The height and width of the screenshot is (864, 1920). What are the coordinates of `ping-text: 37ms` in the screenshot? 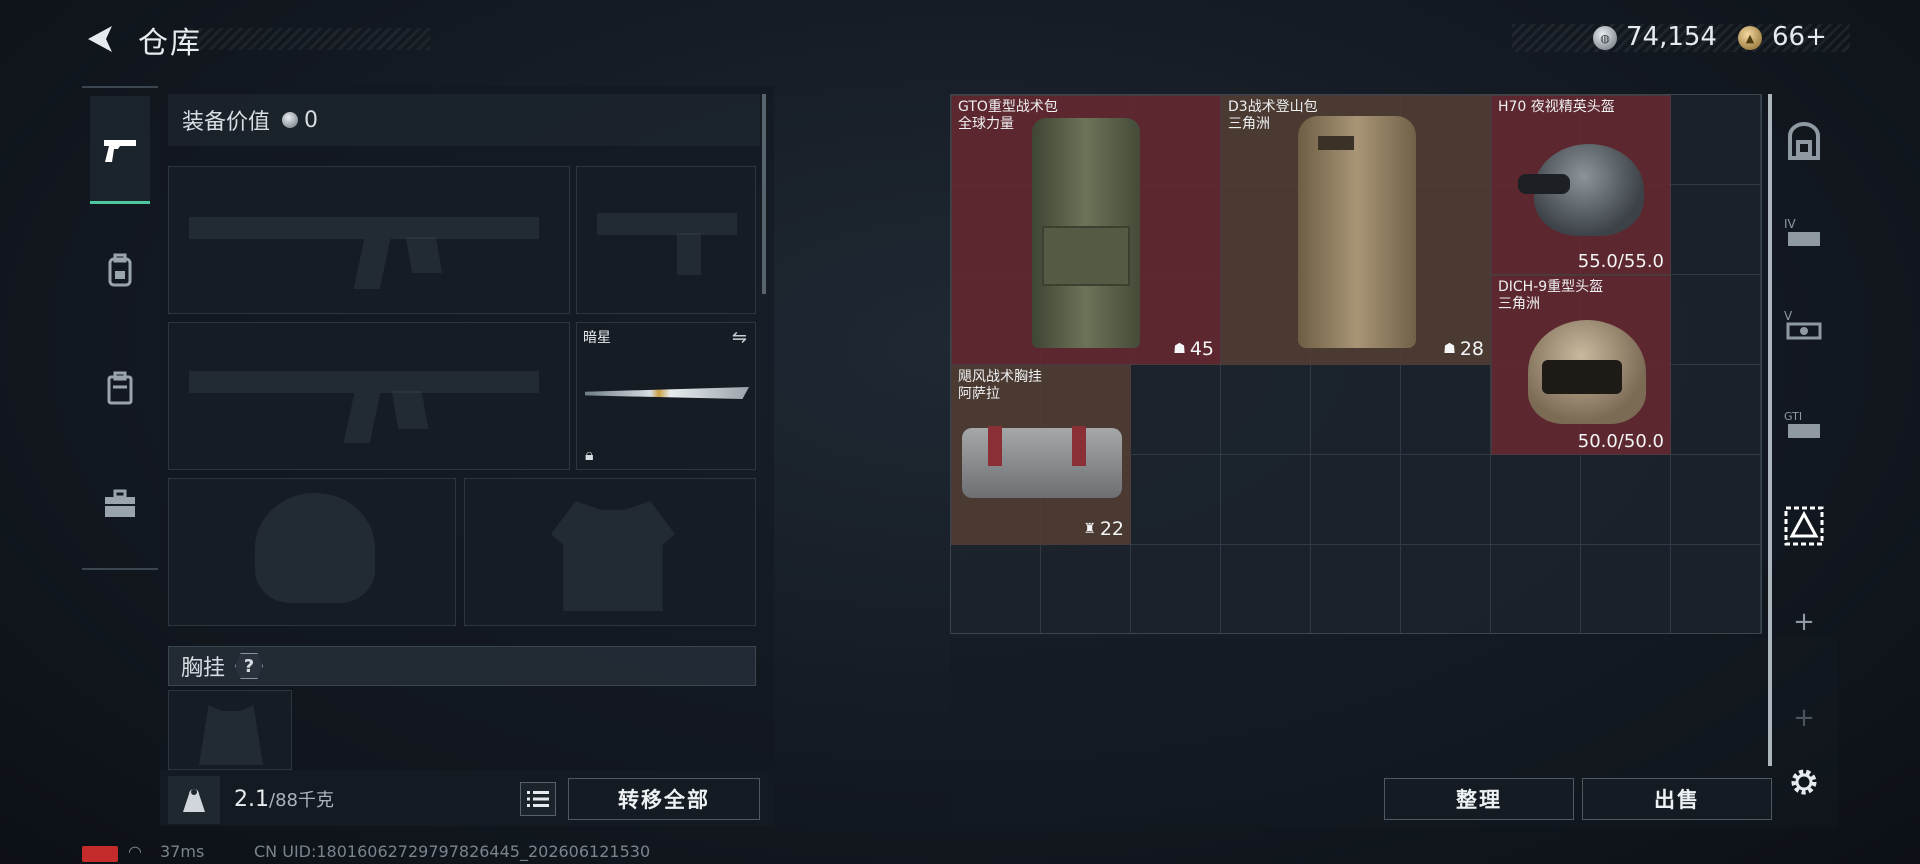 It's located at (182, 851).